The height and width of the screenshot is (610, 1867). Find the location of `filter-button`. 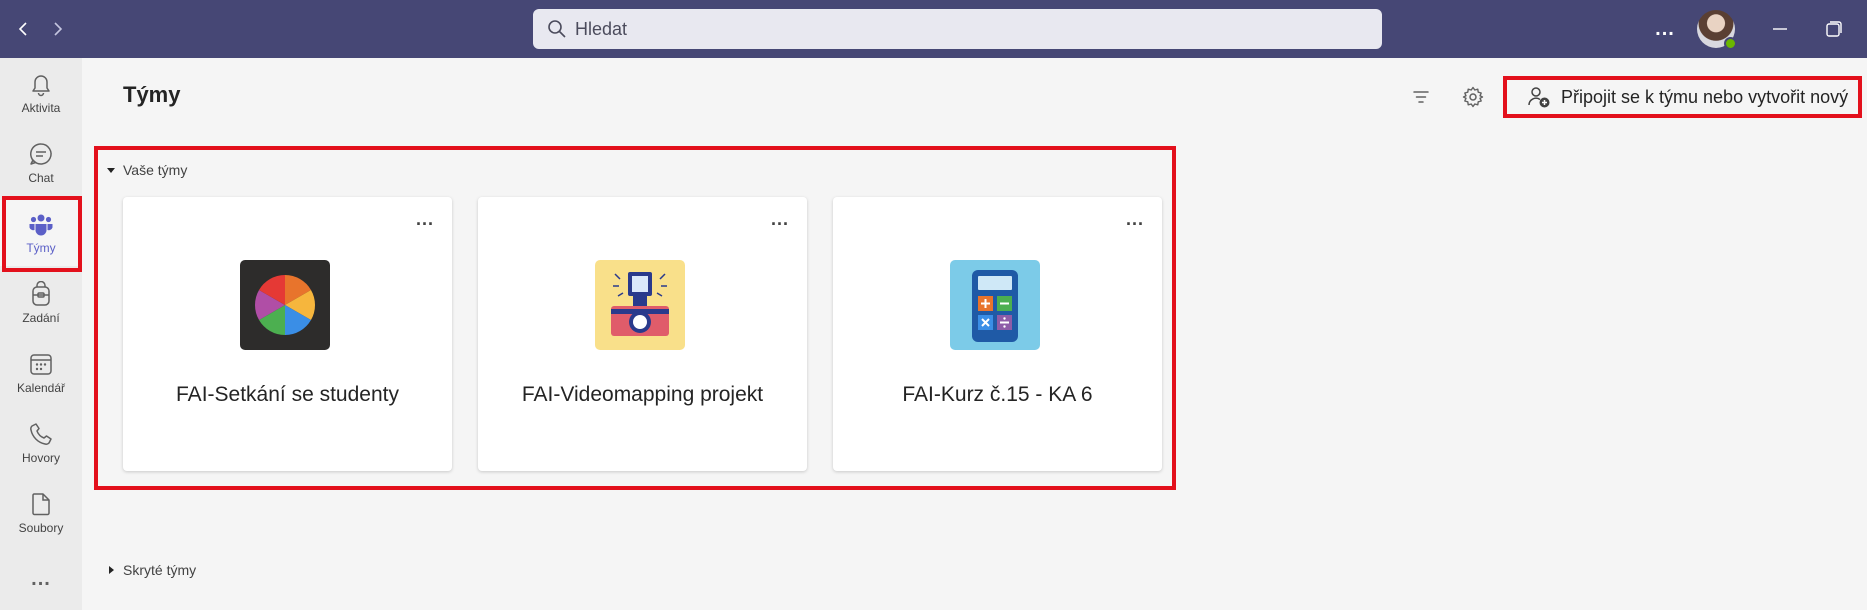

filter-button is located at coordinates (1421, 97).